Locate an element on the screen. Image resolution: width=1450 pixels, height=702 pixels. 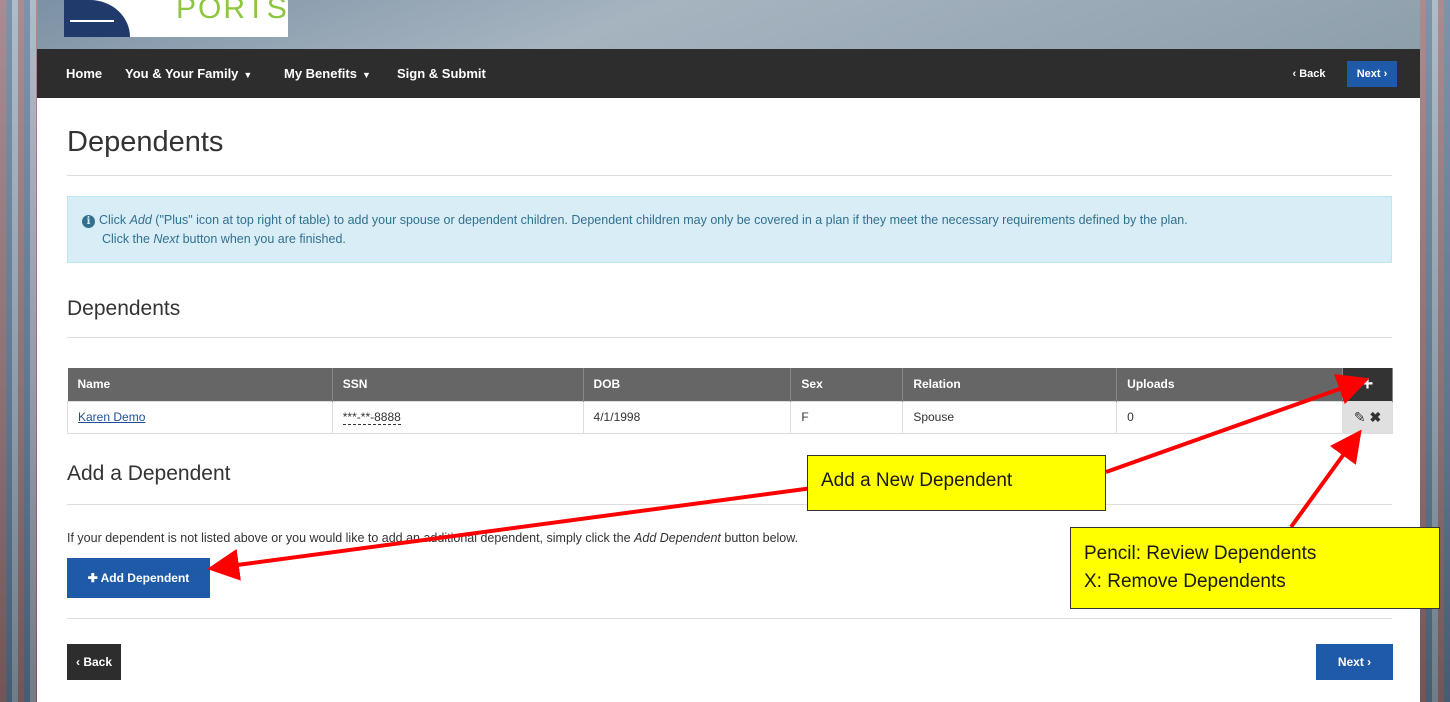
callout-text: Add a New Dependent is located at coordinates (917, 480).